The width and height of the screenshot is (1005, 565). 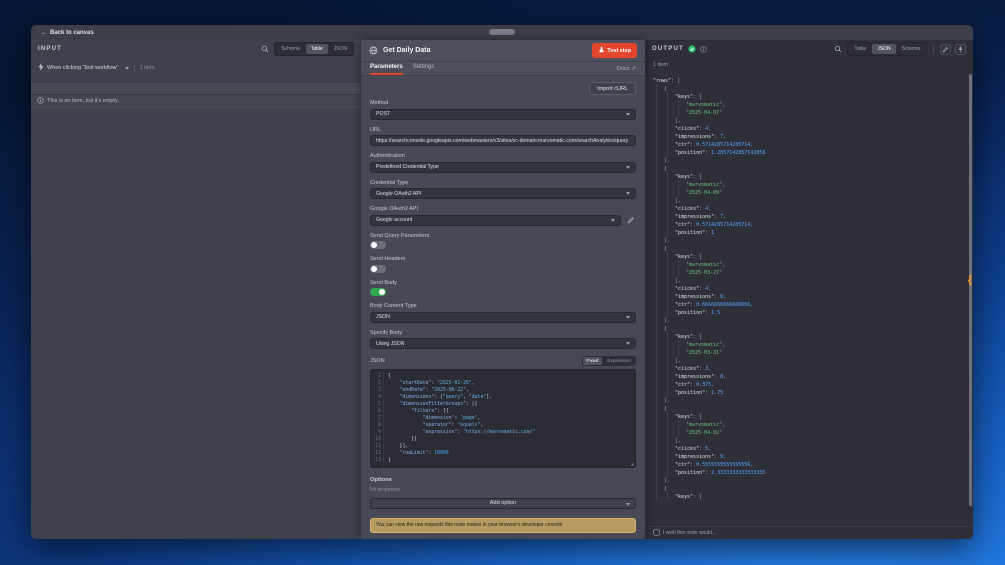 What do you see at coordinates (386, 69) in the screenshot?
I see `tab-parameters: Parameters` at bounding box center [386, 69].